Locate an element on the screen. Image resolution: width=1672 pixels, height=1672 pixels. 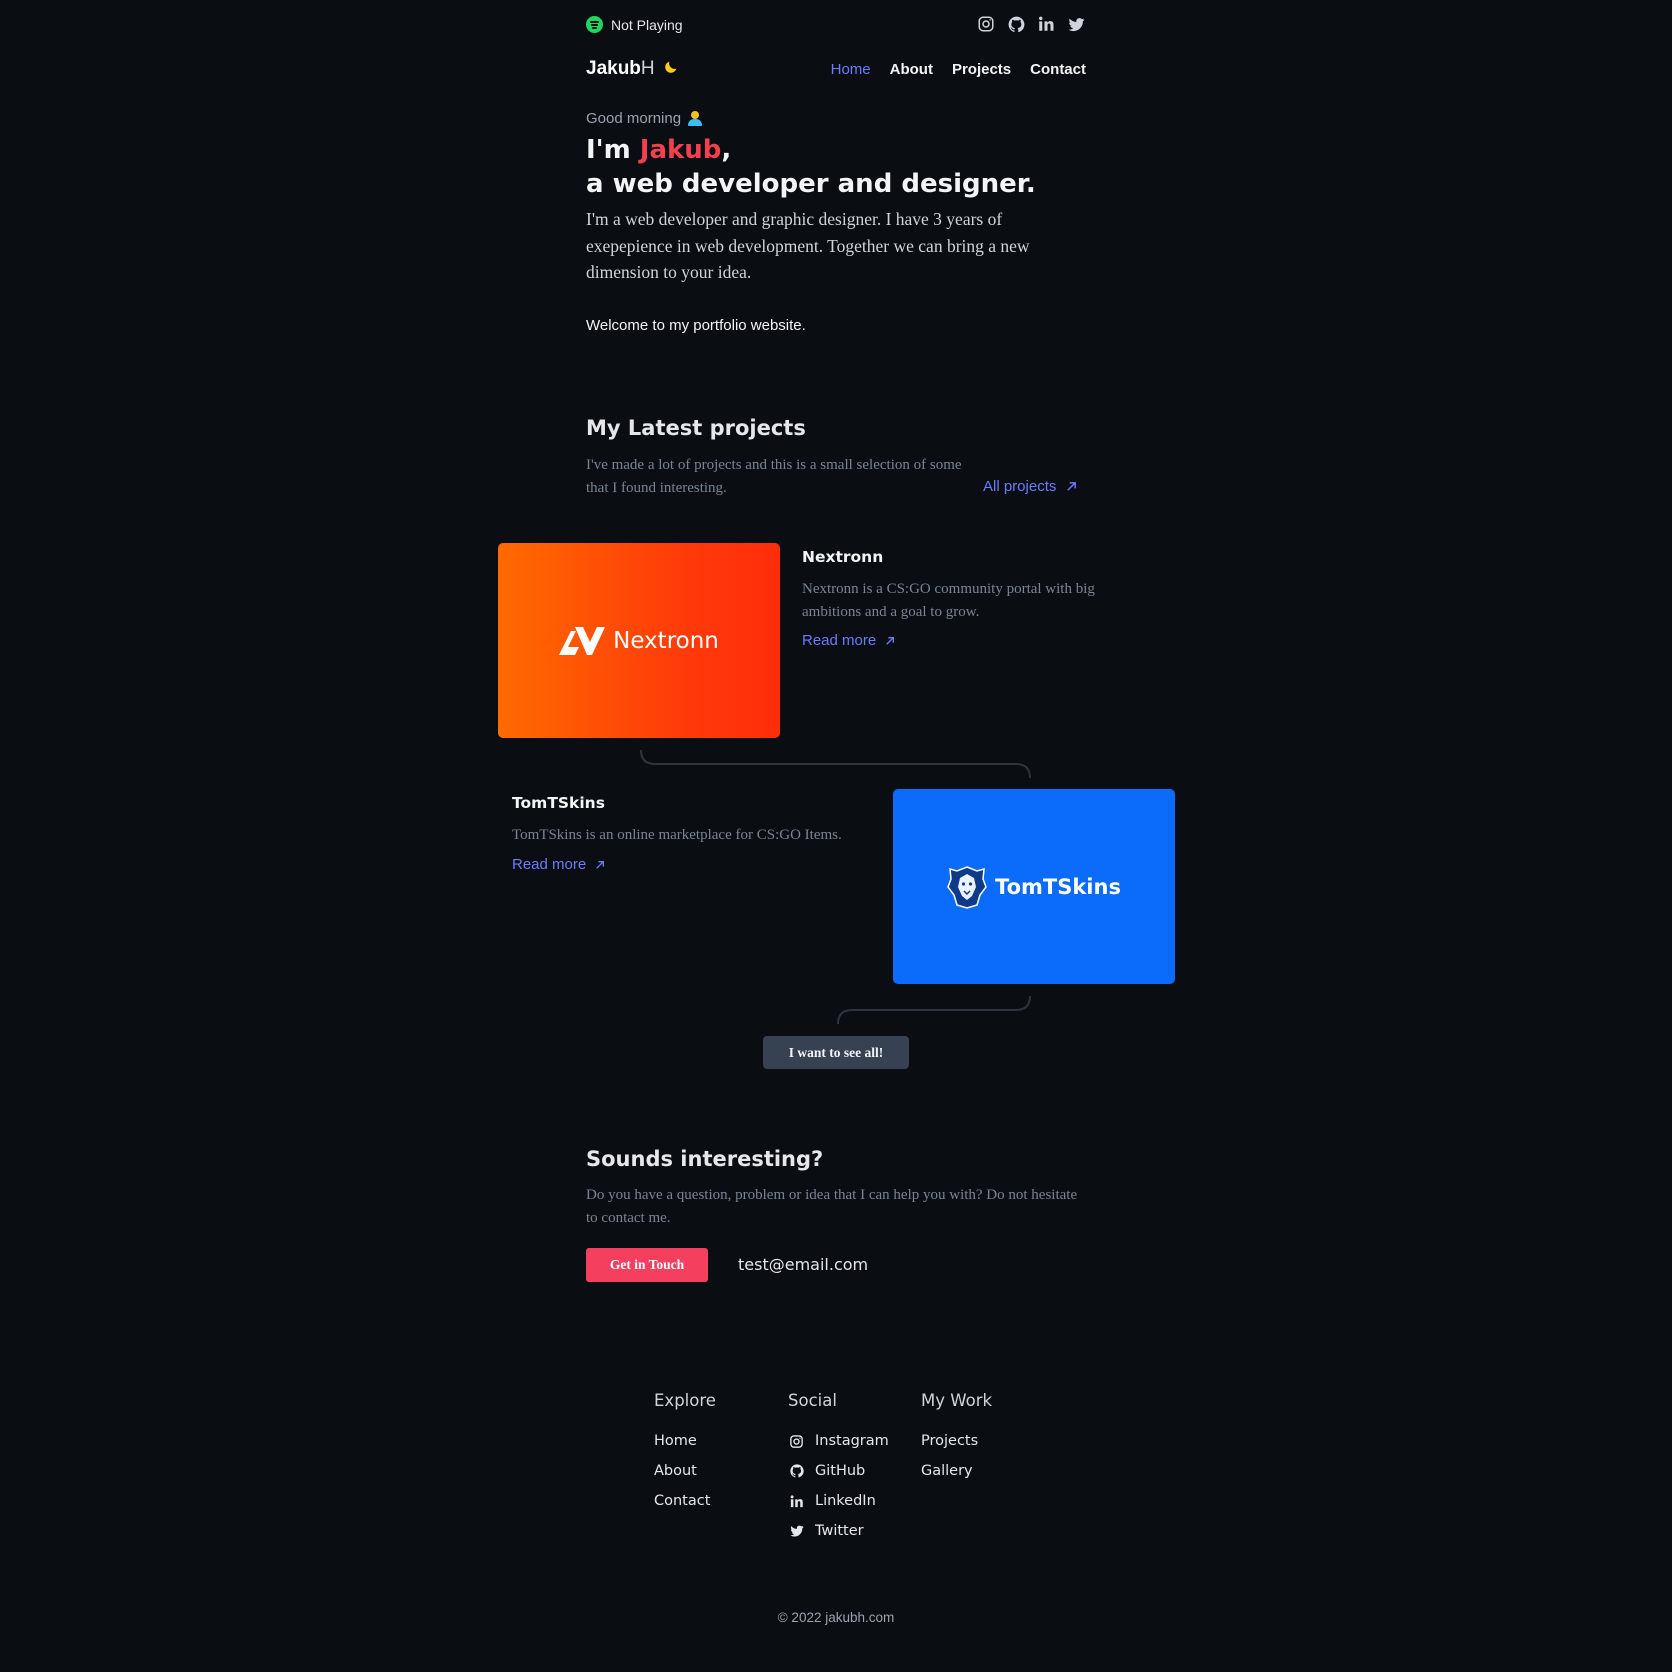
footer-link-instagram: Instagram is located at coordinates (838, 1441).